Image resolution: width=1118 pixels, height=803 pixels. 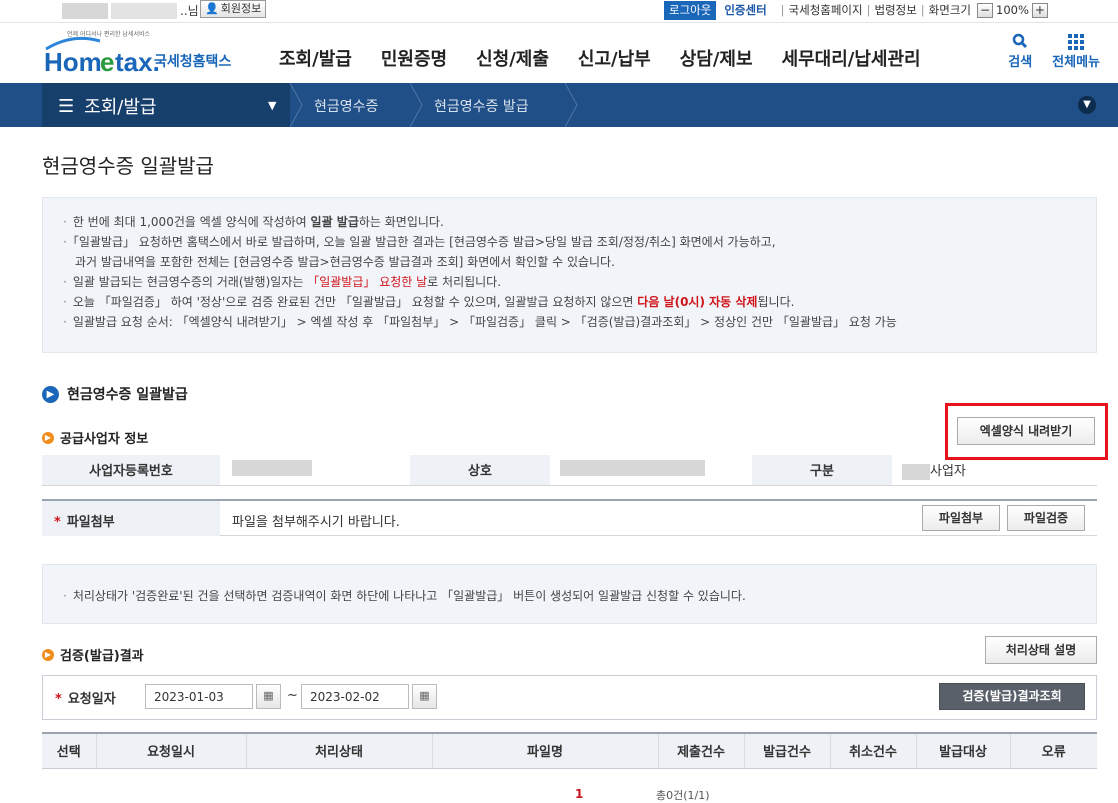 I want to click on date-from-input: 2023-01-03, so click(x=199, y=696).